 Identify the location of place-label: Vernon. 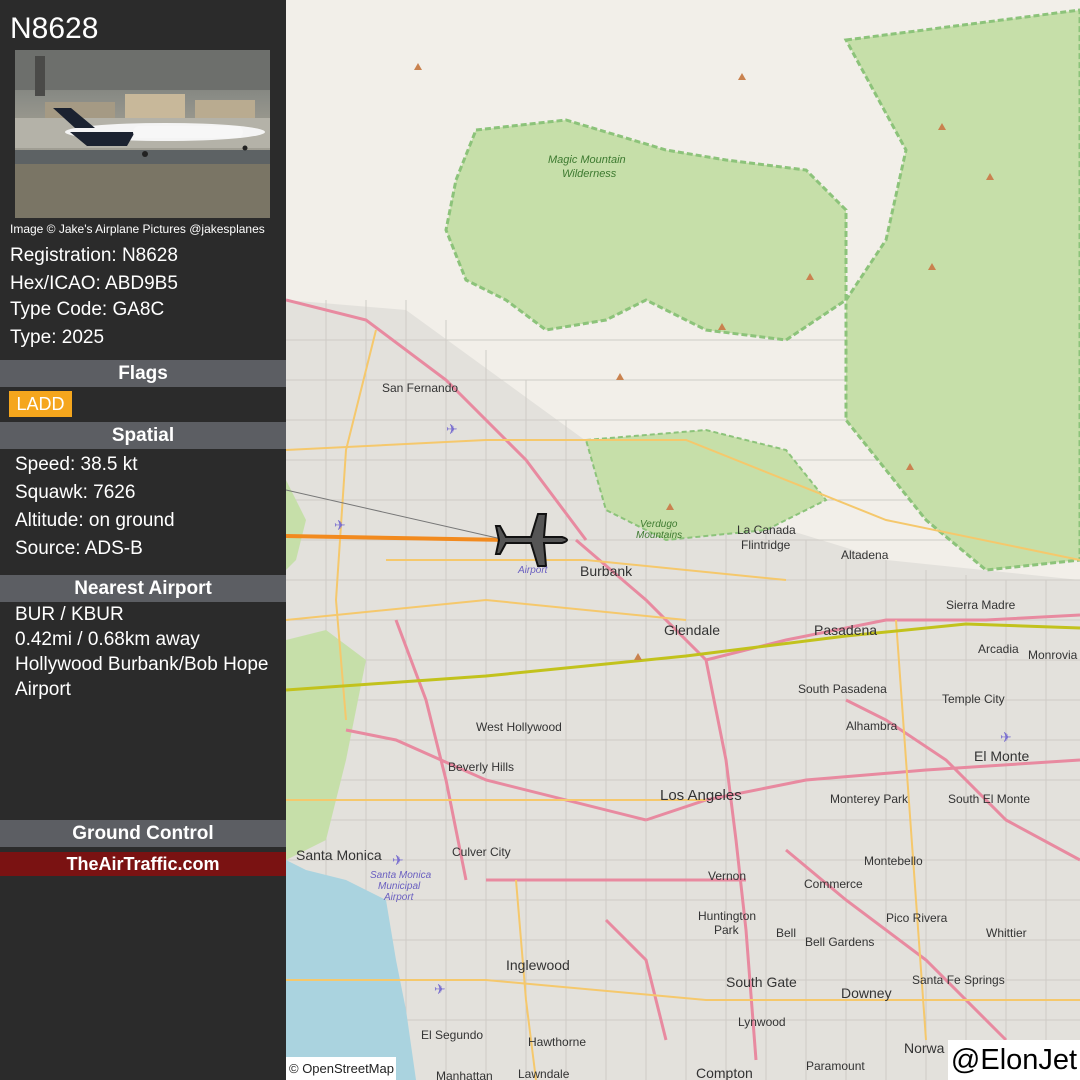
(727, 876).